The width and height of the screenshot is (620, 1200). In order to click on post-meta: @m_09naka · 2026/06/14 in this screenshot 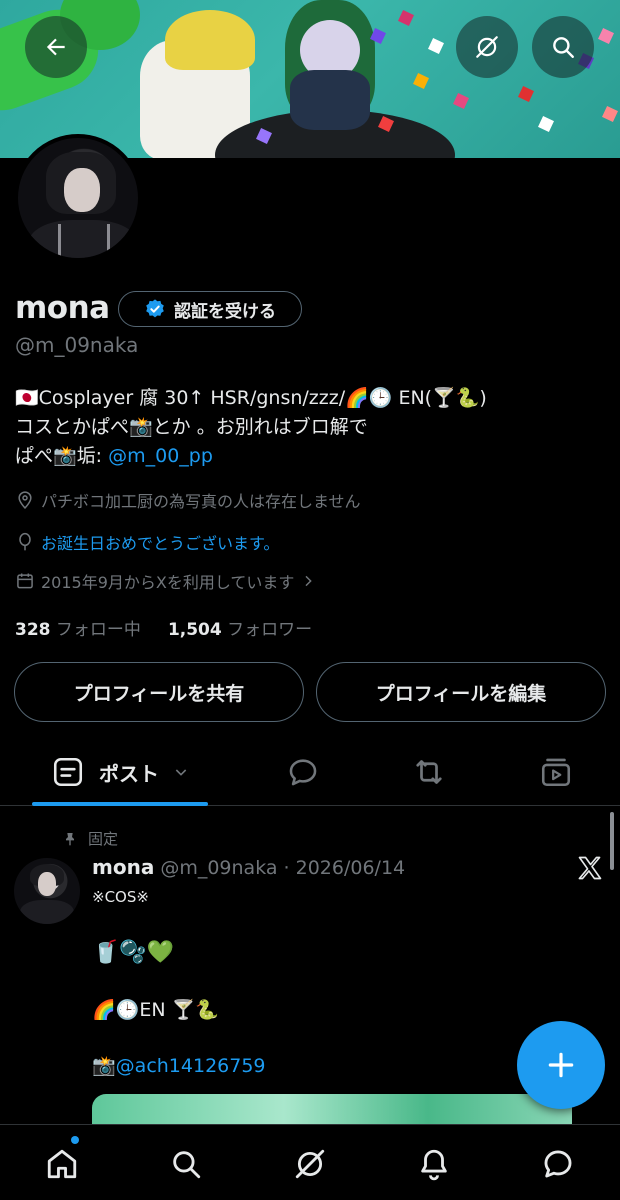, I will do `click(283, 868)`.